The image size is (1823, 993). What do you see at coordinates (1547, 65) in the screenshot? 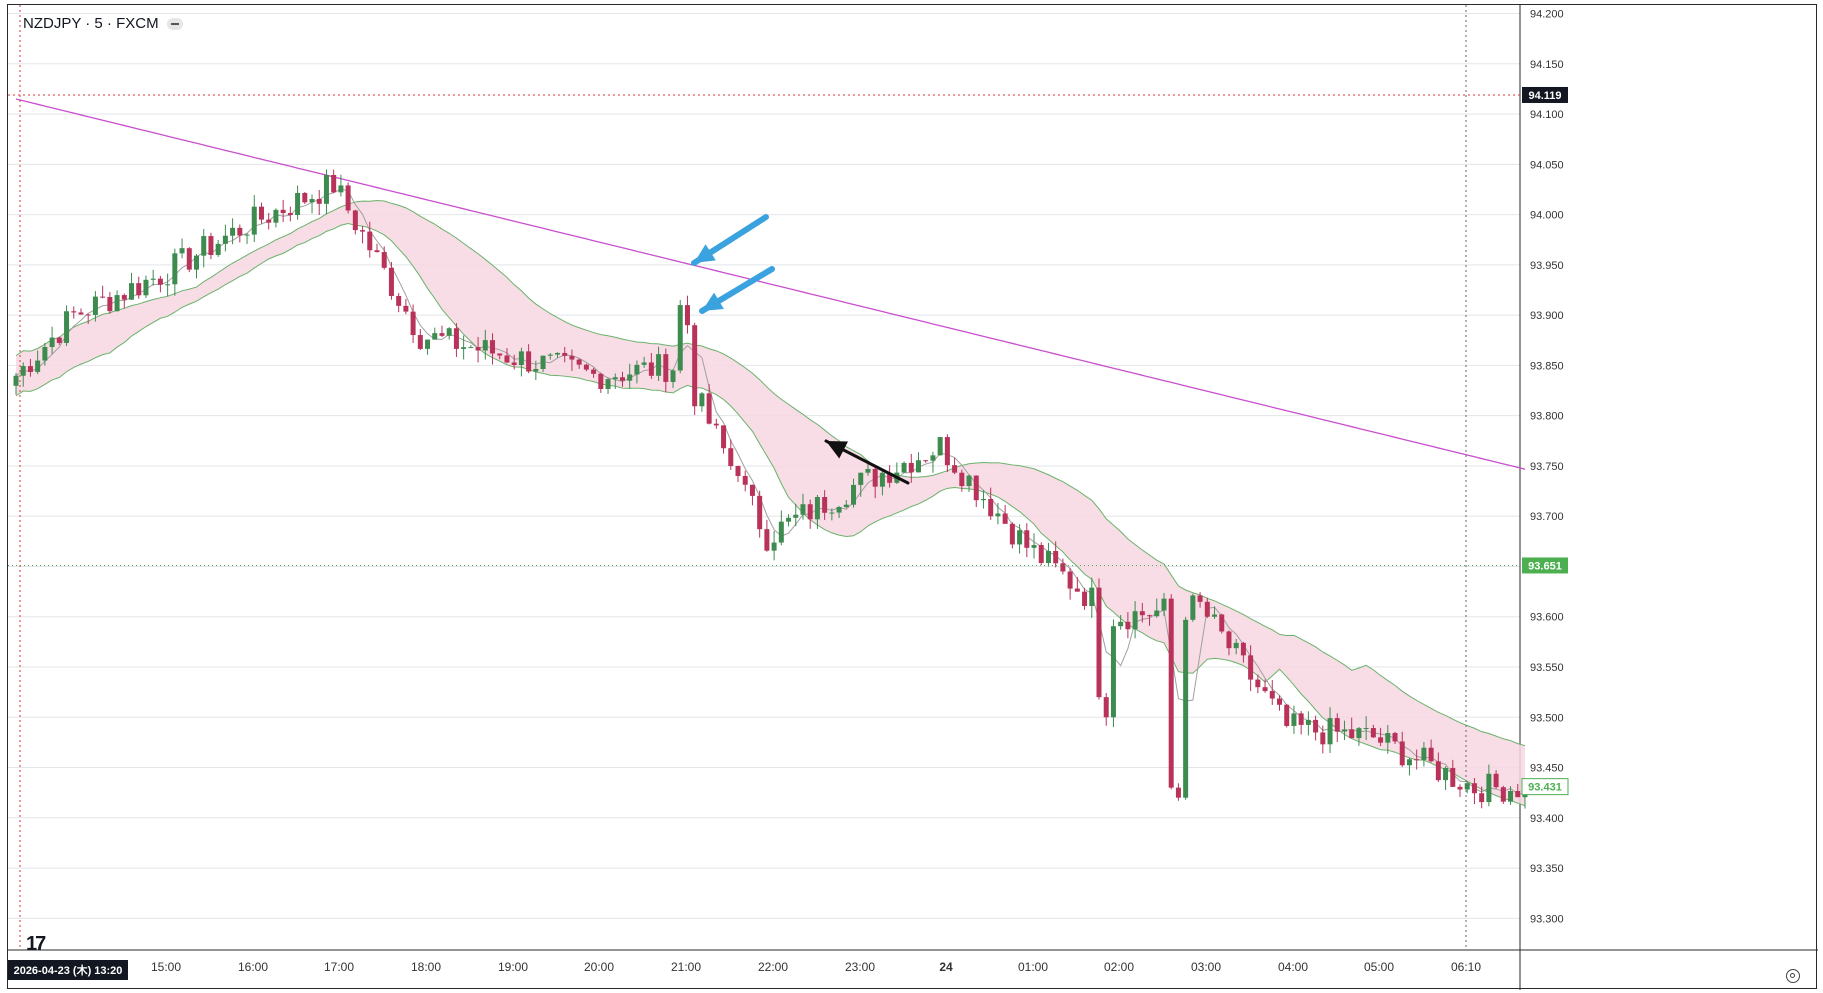
I see `y-tick-label: 94.150` at bounding box center [1547, 65].